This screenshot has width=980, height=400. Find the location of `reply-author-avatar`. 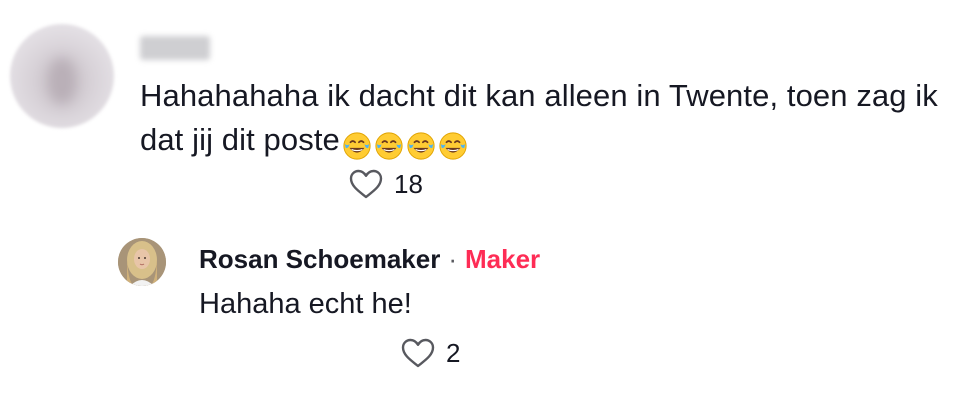

reply-author-avatar is located at coordinates (142, 262).